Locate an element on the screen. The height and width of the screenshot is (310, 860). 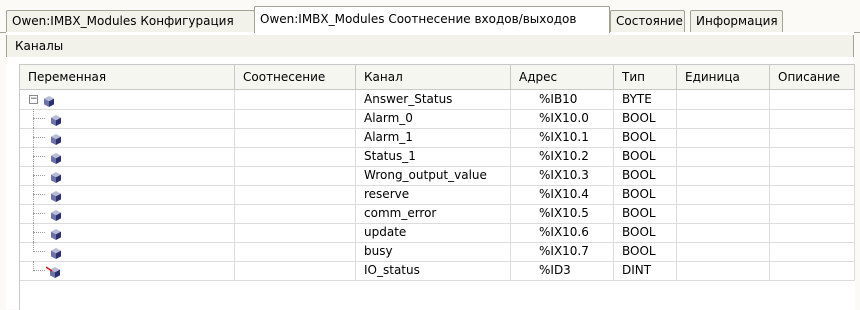
cell-channel: Alarm_1 is located at coordinates (433, 137).